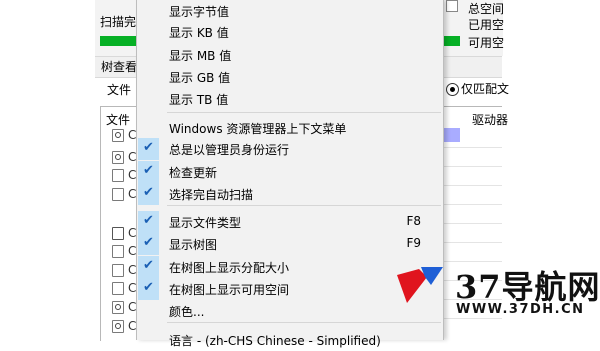 The image size is (600, 351). I want to click on menu-item-label: 检查更新, so click(193, 173).